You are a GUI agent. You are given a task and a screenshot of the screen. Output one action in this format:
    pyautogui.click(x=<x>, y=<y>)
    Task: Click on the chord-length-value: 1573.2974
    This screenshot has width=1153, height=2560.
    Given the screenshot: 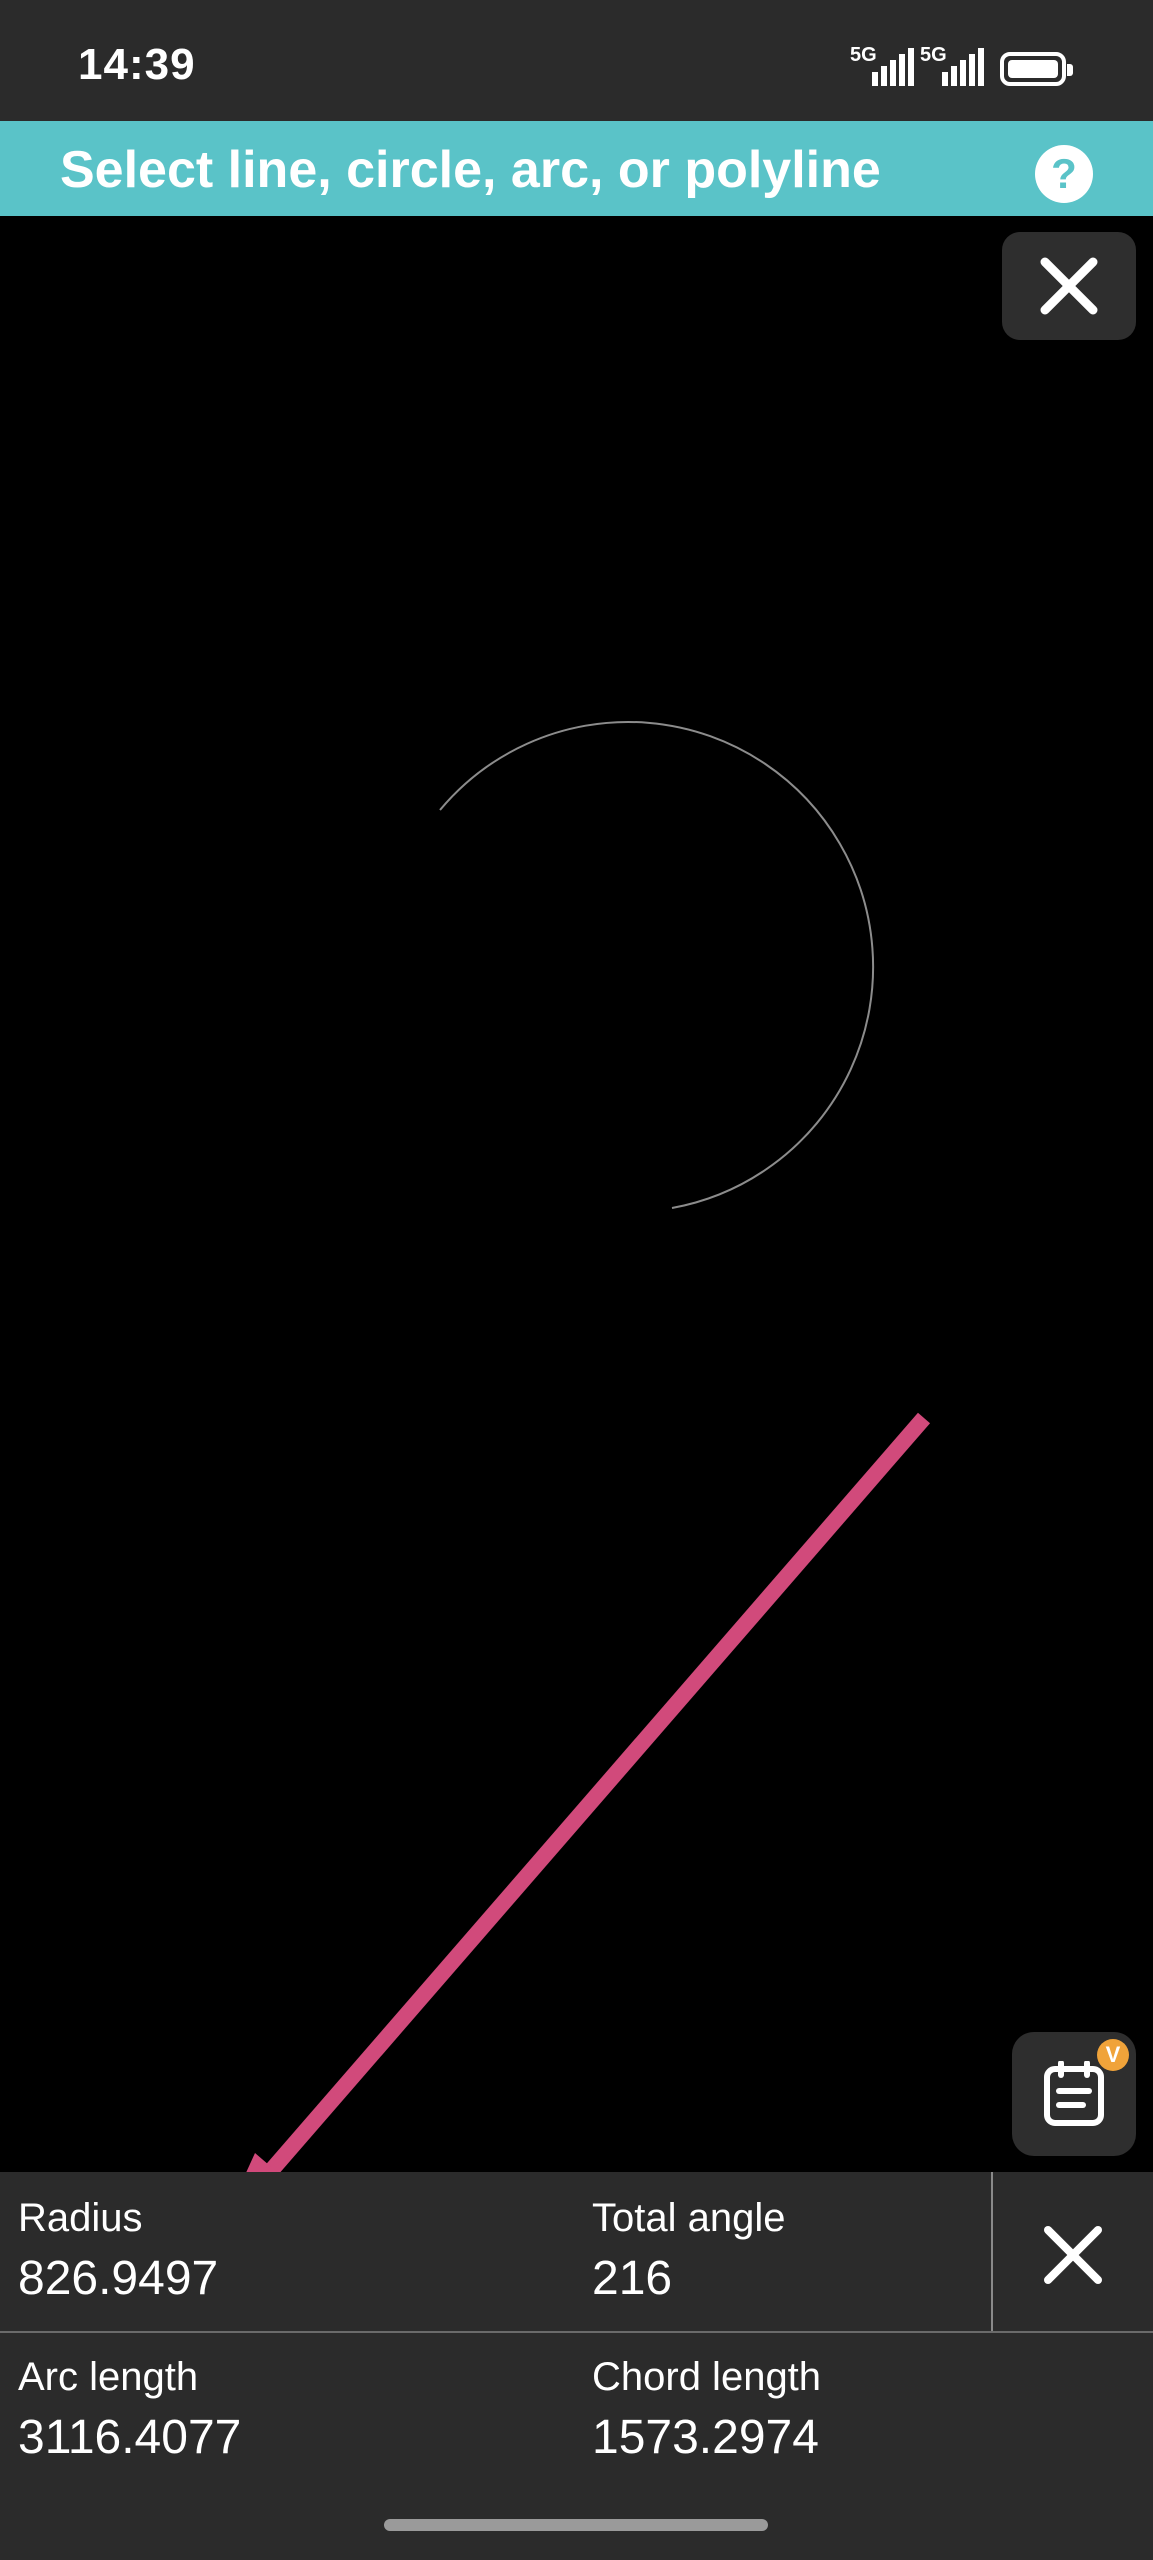 What is the action you would take?
    pyautogui.click(x=705, y=2437)
    